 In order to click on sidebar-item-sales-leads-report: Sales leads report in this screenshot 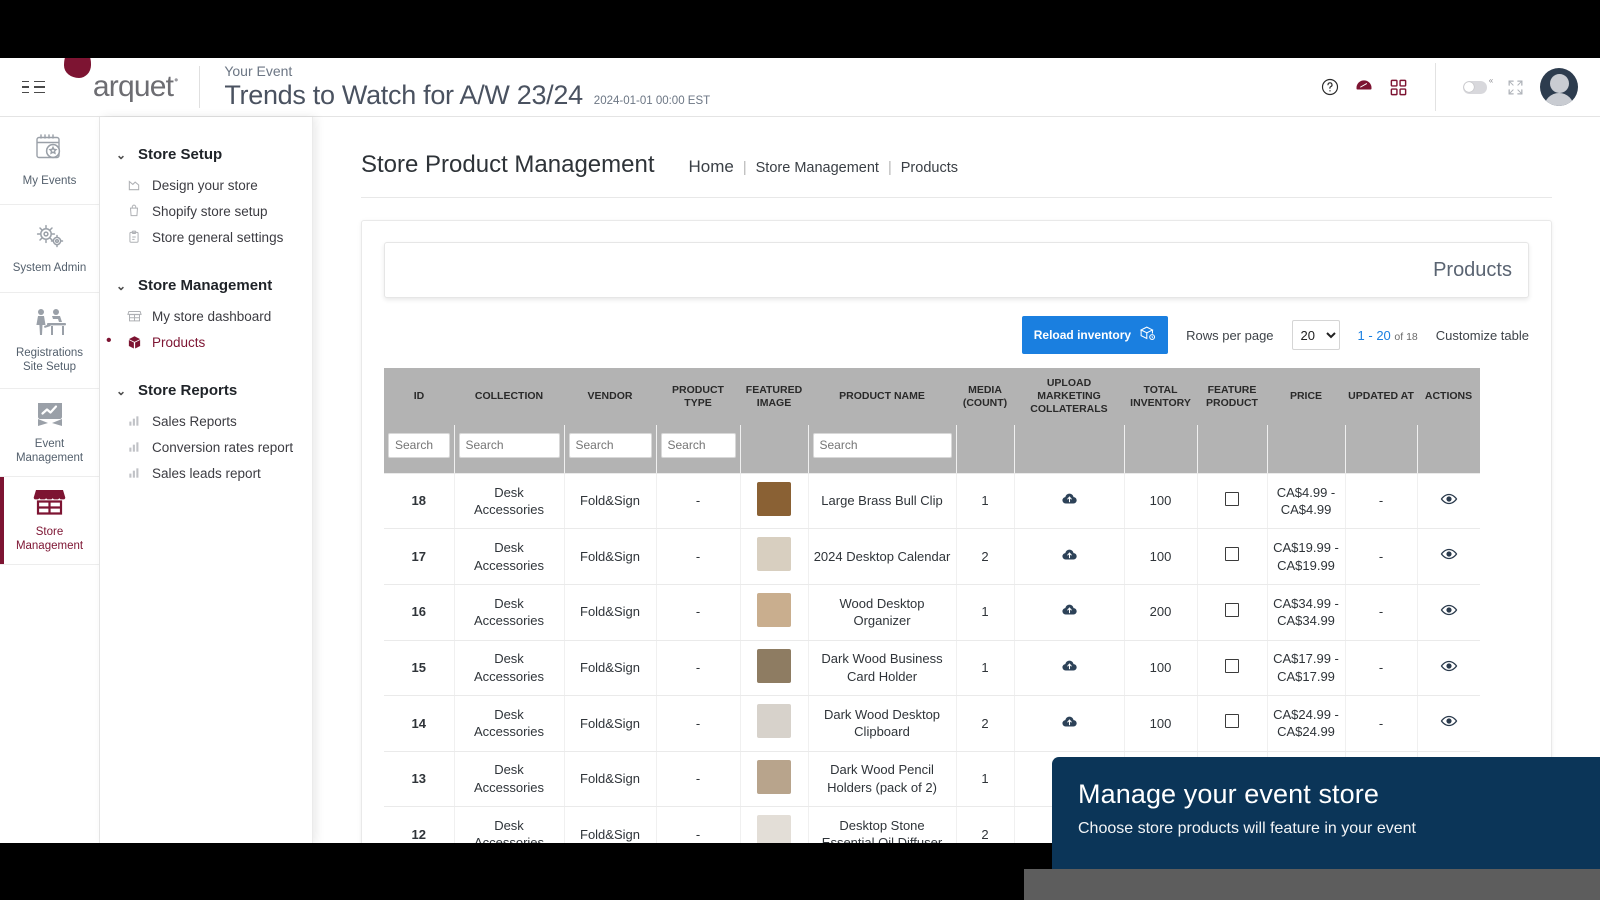, I will do `click(206, 473)`.